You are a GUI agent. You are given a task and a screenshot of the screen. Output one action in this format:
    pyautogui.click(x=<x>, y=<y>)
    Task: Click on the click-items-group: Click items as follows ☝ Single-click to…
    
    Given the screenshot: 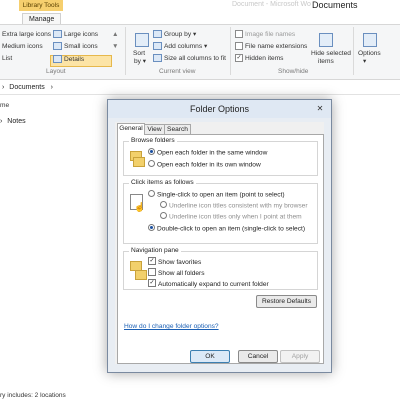 What is the action you would take?
    pyautogui.click(x=220, y=211)
    